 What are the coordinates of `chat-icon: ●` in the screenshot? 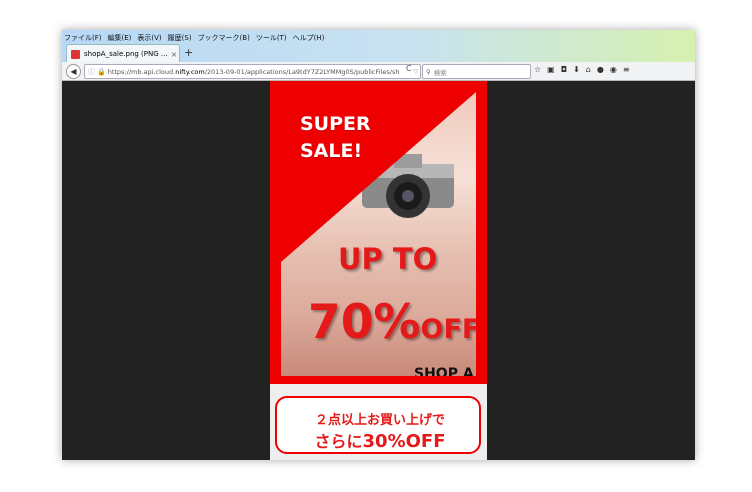 It's located at (600, 69).